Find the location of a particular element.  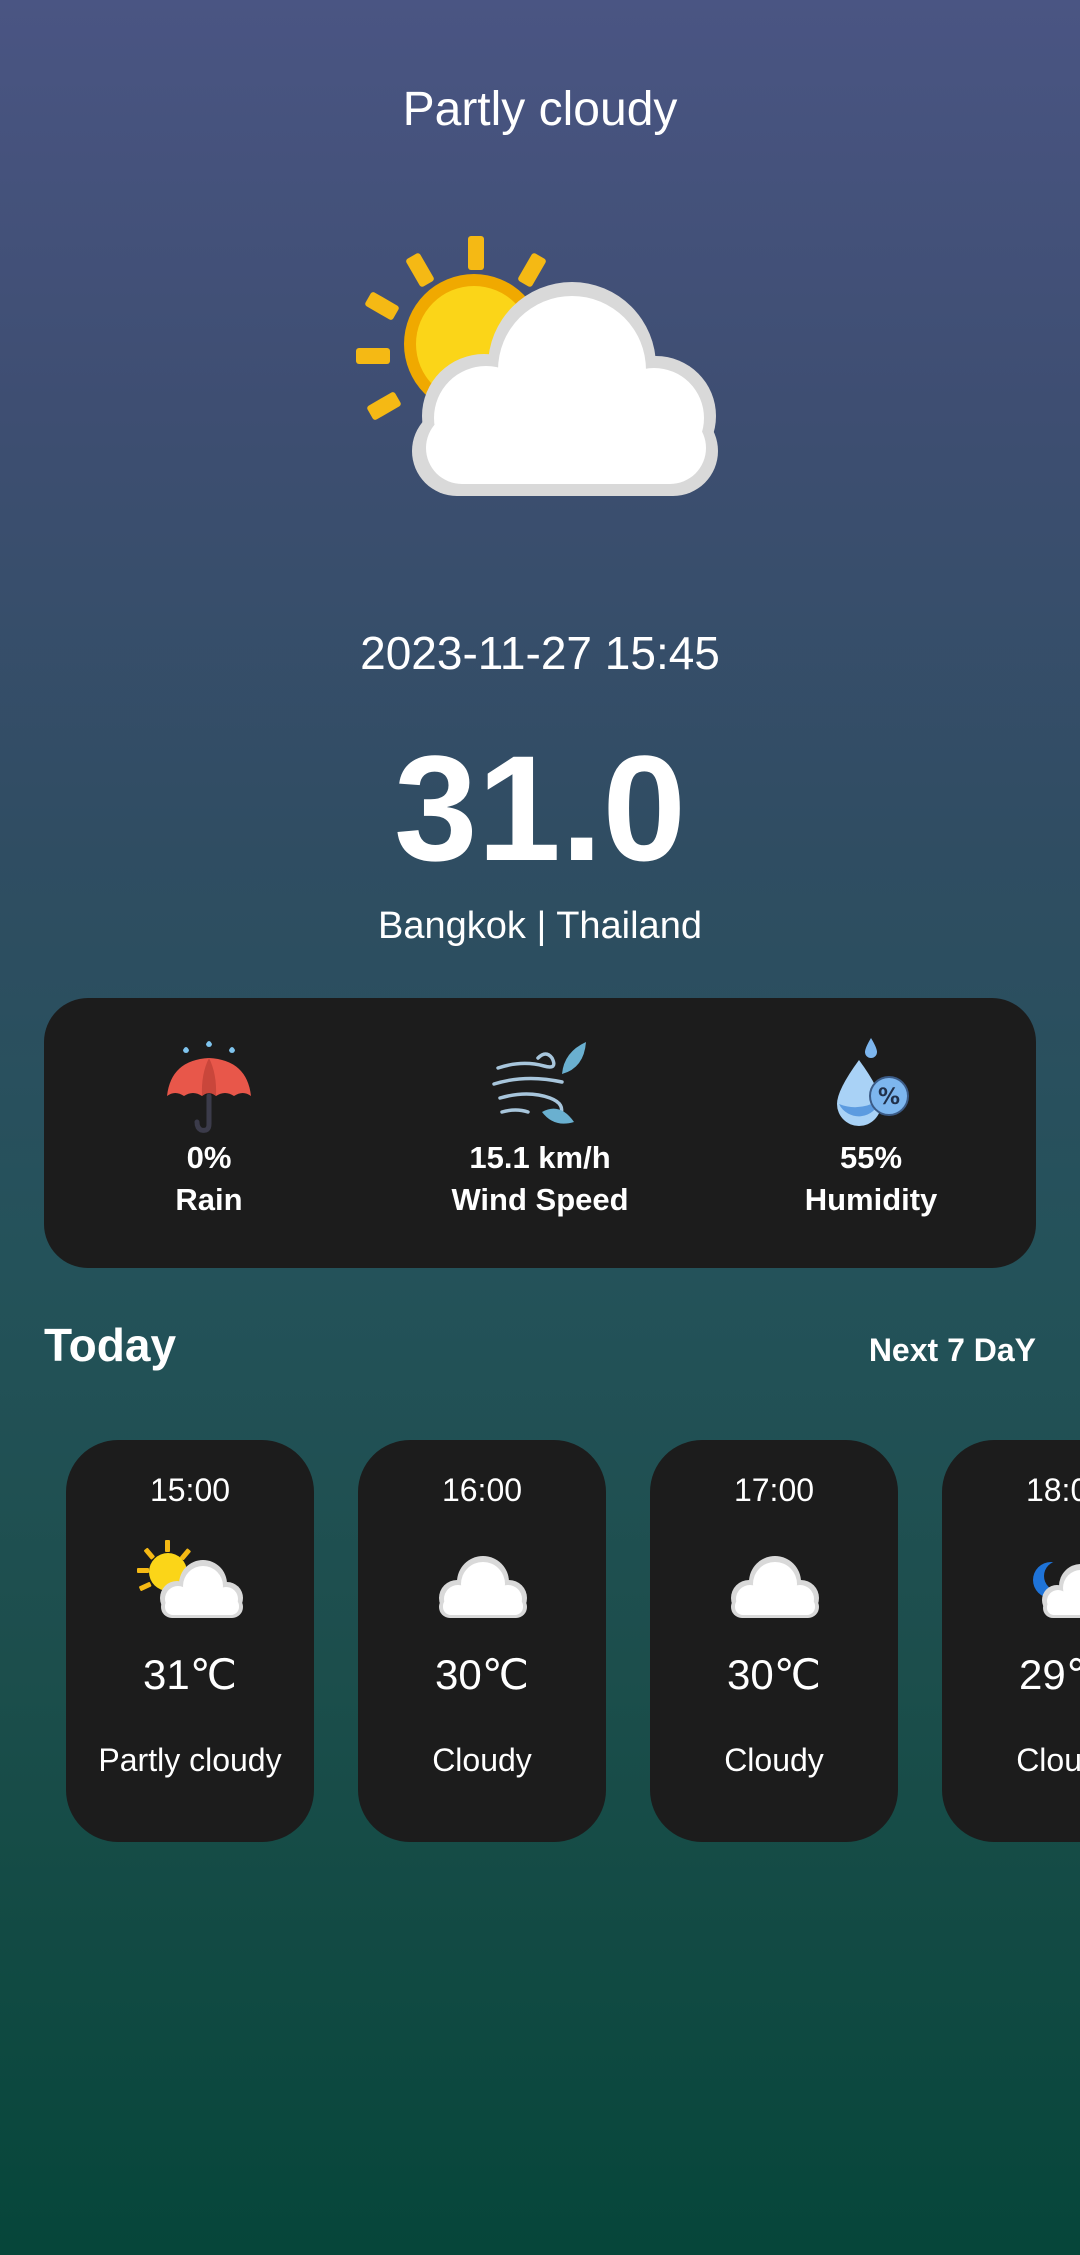

humidity-stat: % 55% Humidity is located at coordinates (871, 1130).